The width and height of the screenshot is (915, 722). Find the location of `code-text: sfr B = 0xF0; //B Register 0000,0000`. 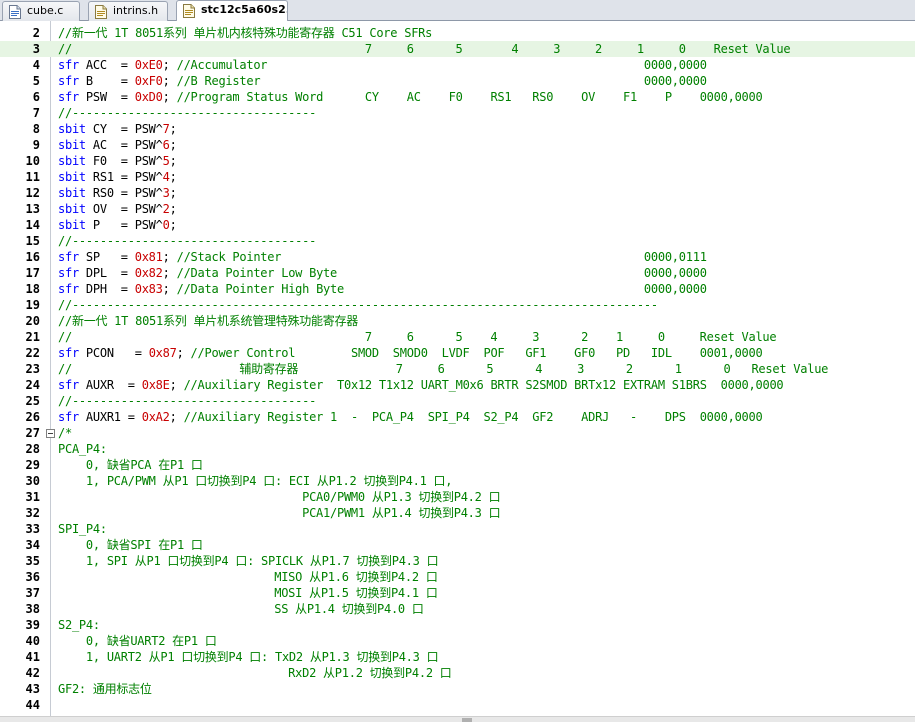

code-text: sfr B = 0xF0; //B Register 0000,0000 is located at coordinates (382, 81).